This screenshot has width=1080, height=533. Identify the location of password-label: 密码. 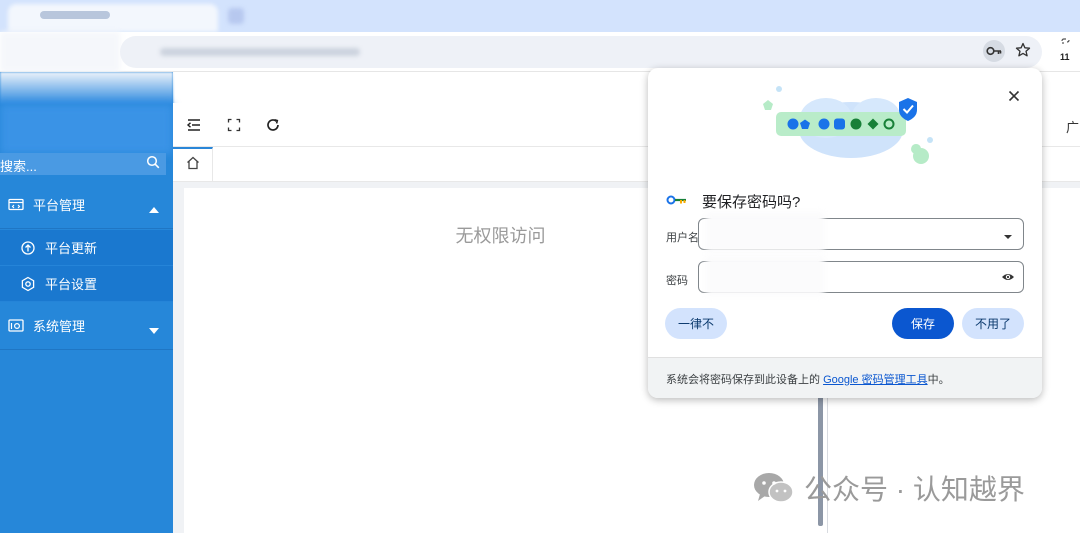
(677, 281).